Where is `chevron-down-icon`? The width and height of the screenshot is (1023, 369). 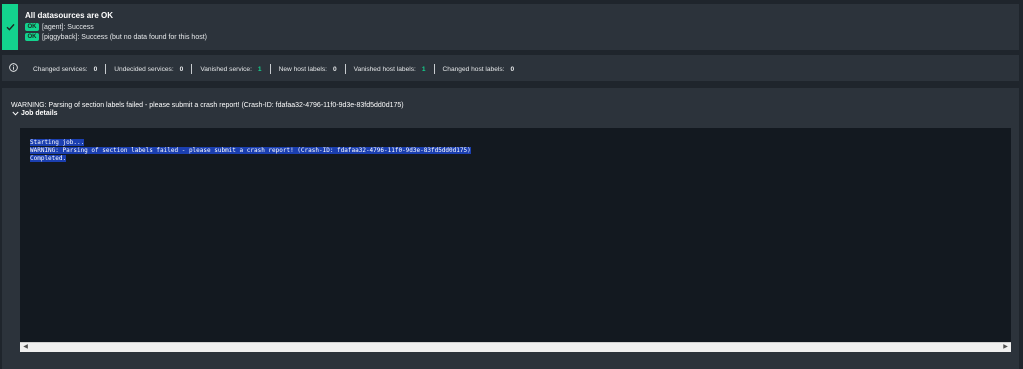
chevron-down-icon is located at coordinates (15, 113).